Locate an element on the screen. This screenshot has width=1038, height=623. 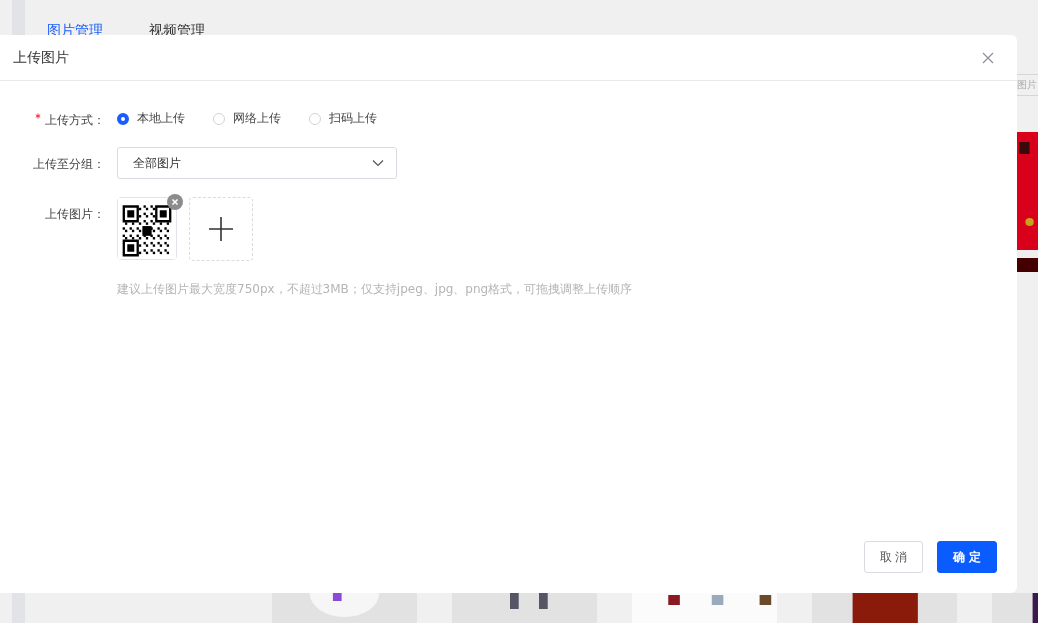
field-label: 上传图片： is located at coordinates (75, 214).